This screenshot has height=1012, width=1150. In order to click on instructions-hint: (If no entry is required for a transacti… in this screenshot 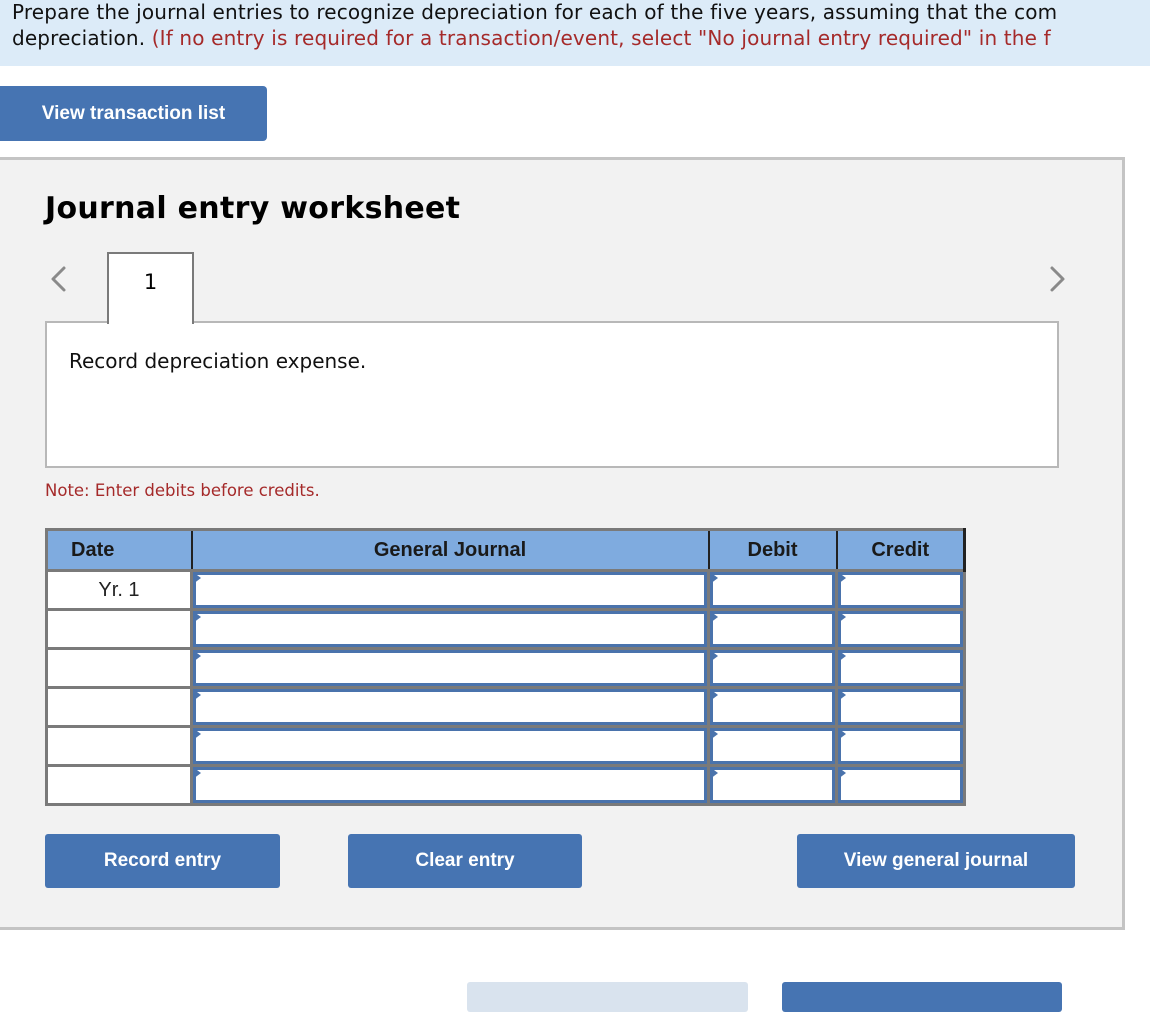, I will do `click(601, 37)`.